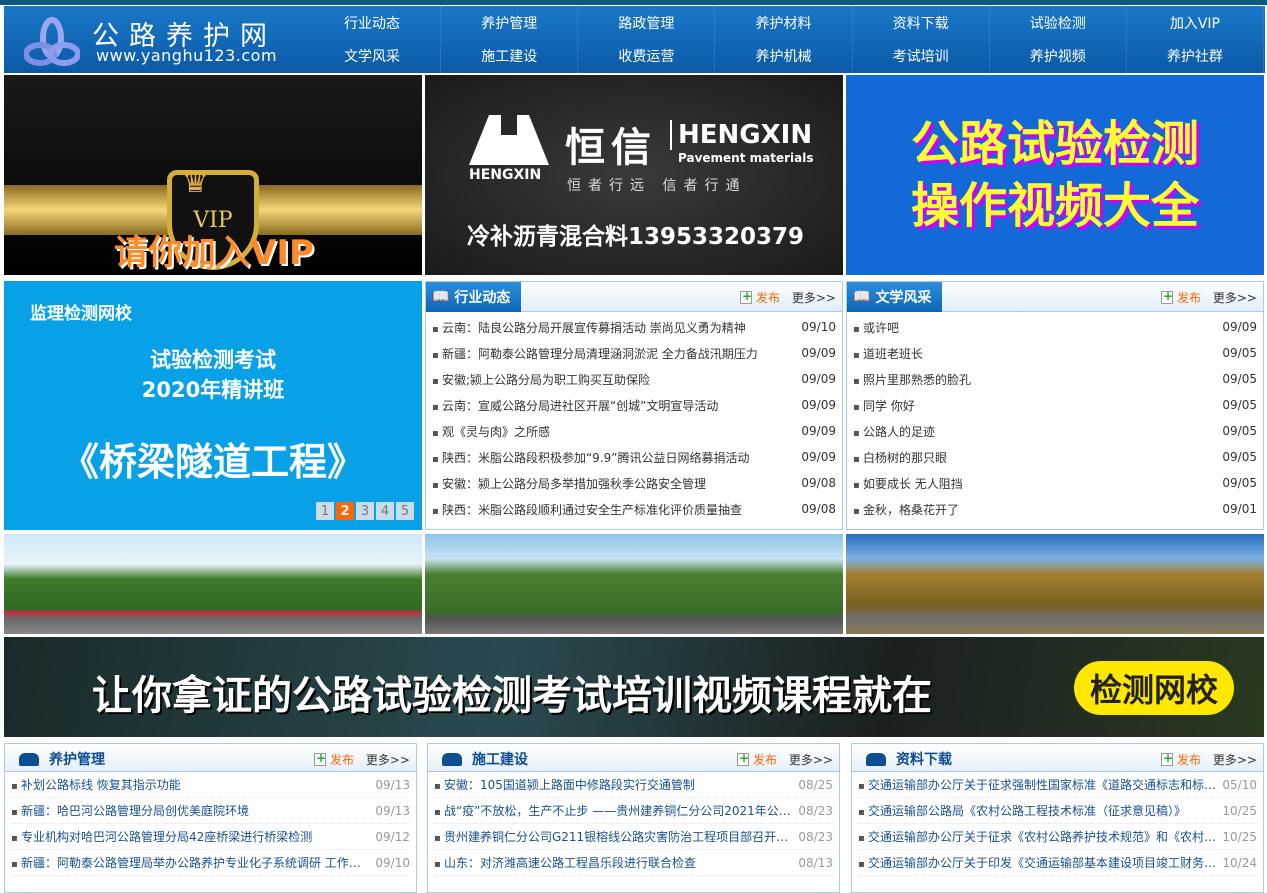  What do you see at coordinates (613, 862) in the screenshot?
I see `item-title: 山东：对济潍高速公路工程昌乐段进行联合检查` at bounding box center [613, 862].